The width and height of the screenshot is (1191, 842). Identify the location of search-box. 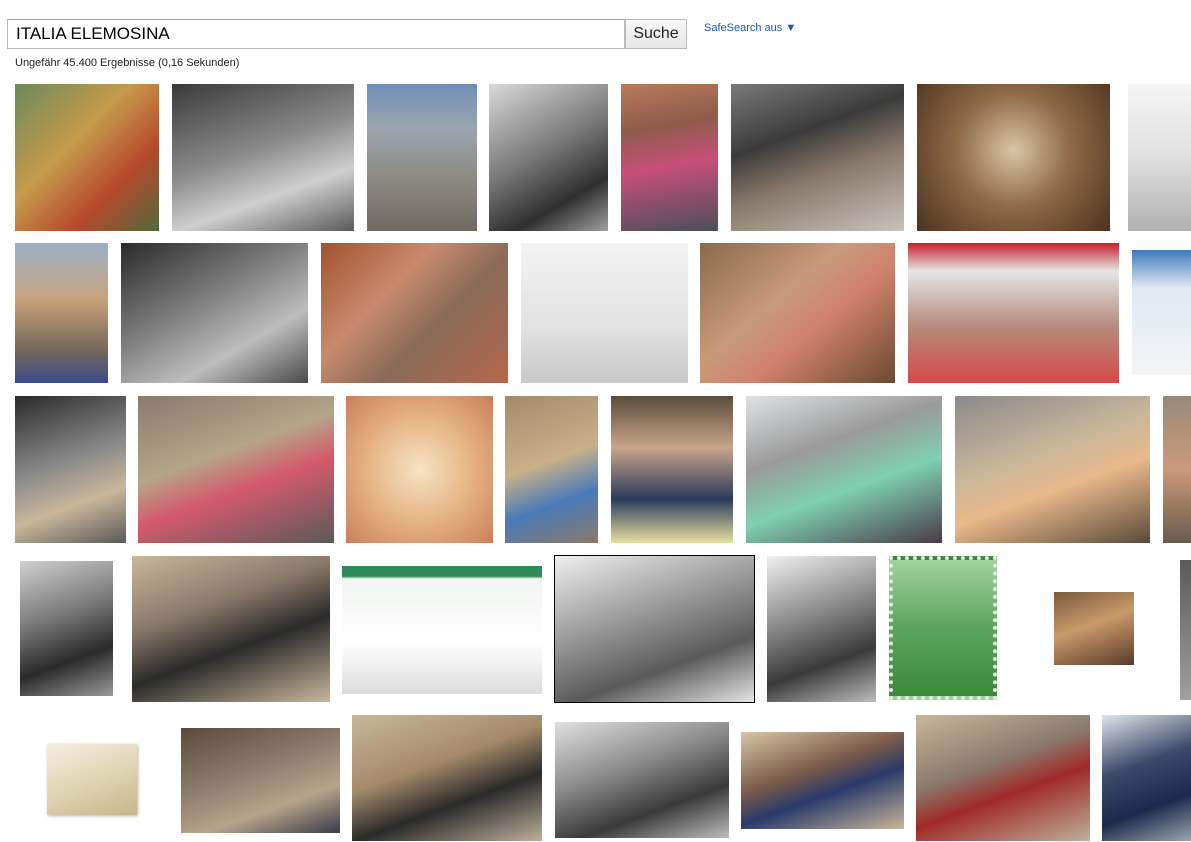
(316, 34).